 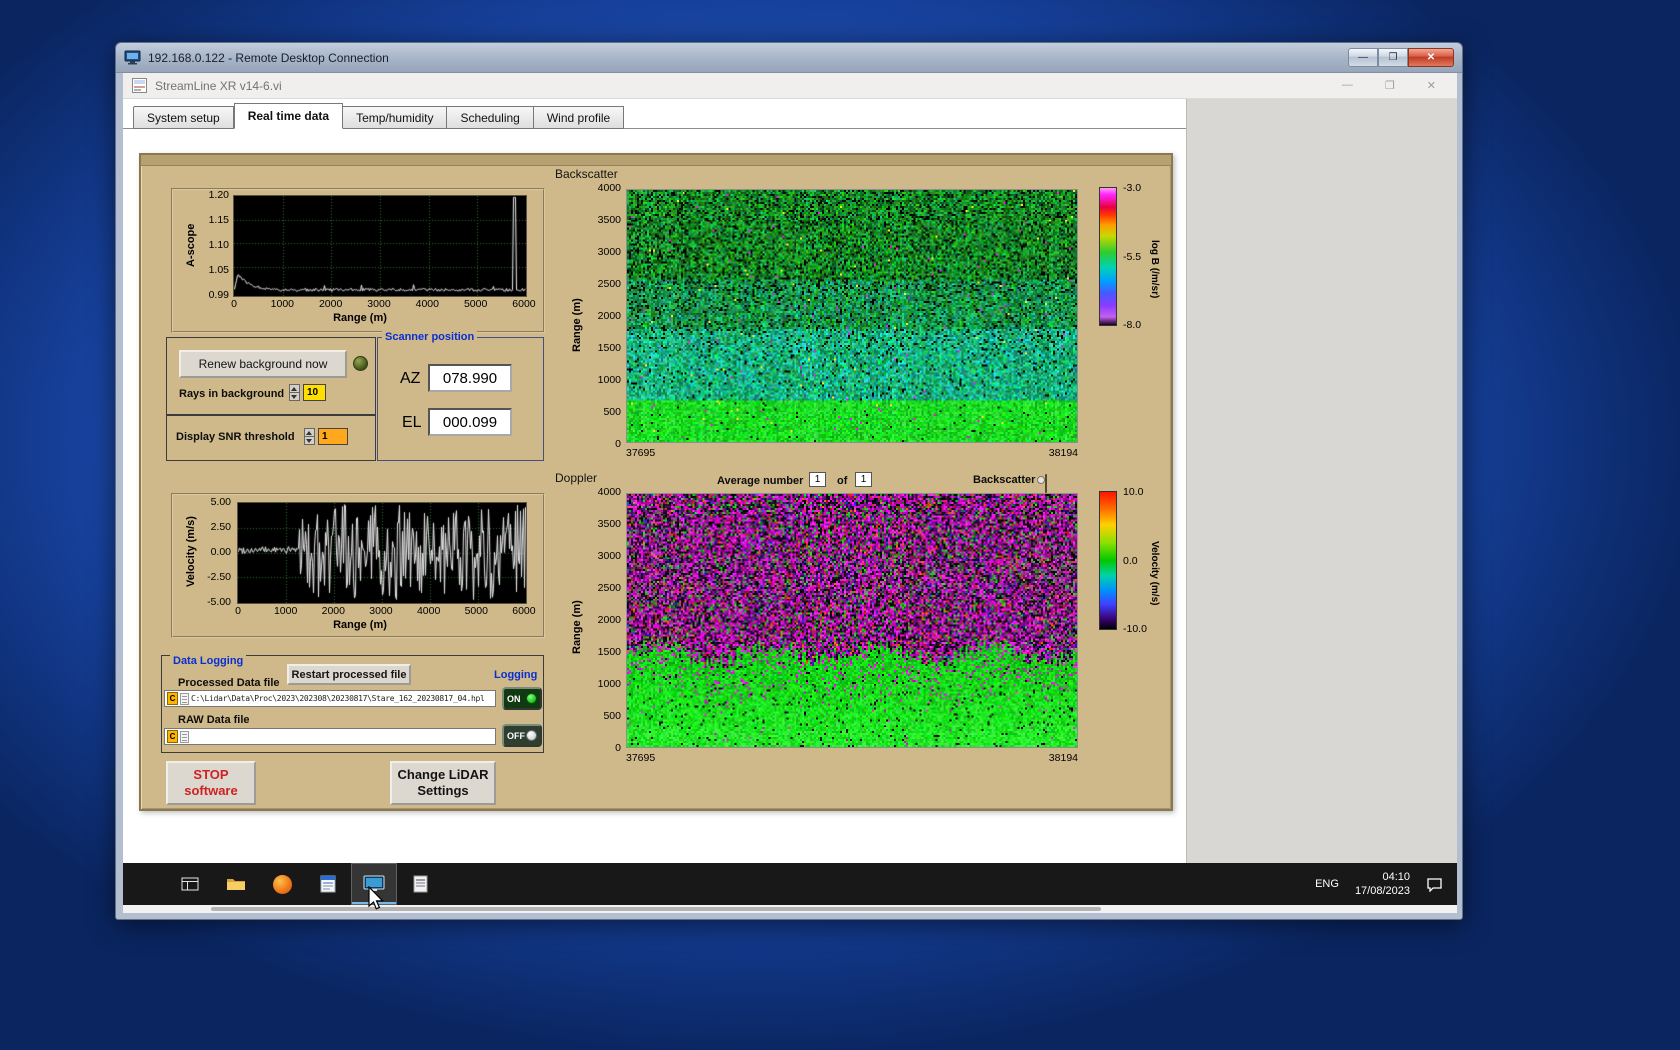 What do you see at coordinates (443, 774) in the screenshot?
I see `change-lidar-line1: Change LiDAR` at bounding box center [443, 774].